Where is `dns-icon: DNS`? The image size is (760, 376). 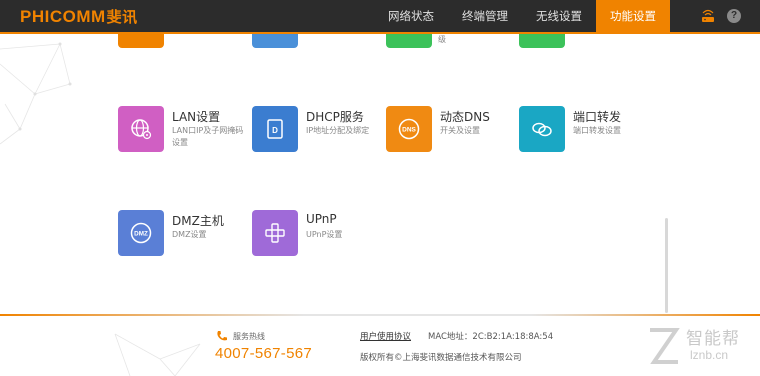 dns-icon: DNS is located at coordinates (409, 129).